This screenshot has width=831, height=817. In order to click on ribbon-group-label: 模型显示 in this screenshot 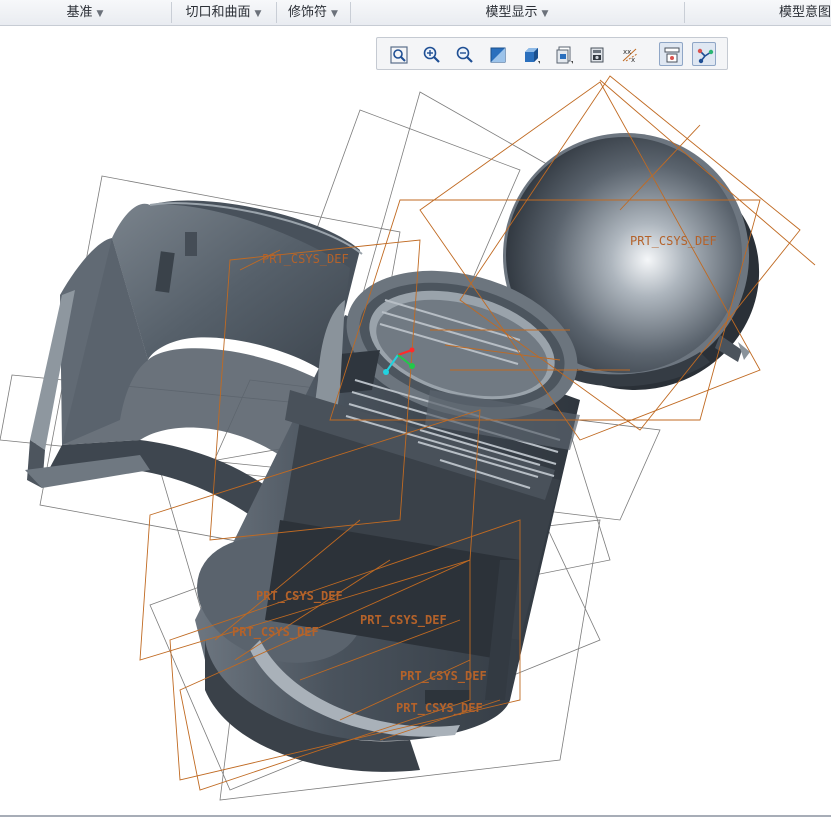, I will do `click(511, 12)`.